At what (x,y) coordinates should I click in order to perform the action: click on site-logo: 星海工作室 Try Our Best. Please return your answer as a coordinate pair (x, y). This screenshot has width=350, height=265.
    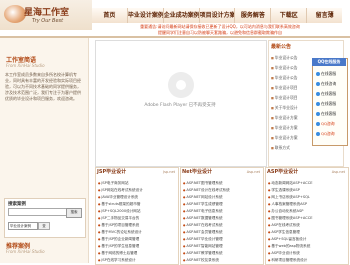
    Looking at the image, I should click on (46, 15).